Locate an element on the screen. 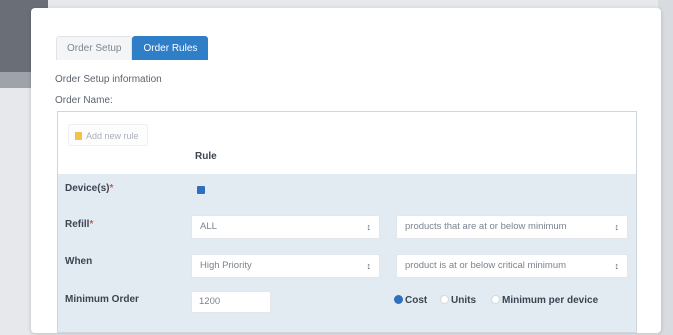 Image resolution: width=673 pixels, height=335 pixels. radio-minimum-per-device: Minimum per device is located at coordinates (544, 301).